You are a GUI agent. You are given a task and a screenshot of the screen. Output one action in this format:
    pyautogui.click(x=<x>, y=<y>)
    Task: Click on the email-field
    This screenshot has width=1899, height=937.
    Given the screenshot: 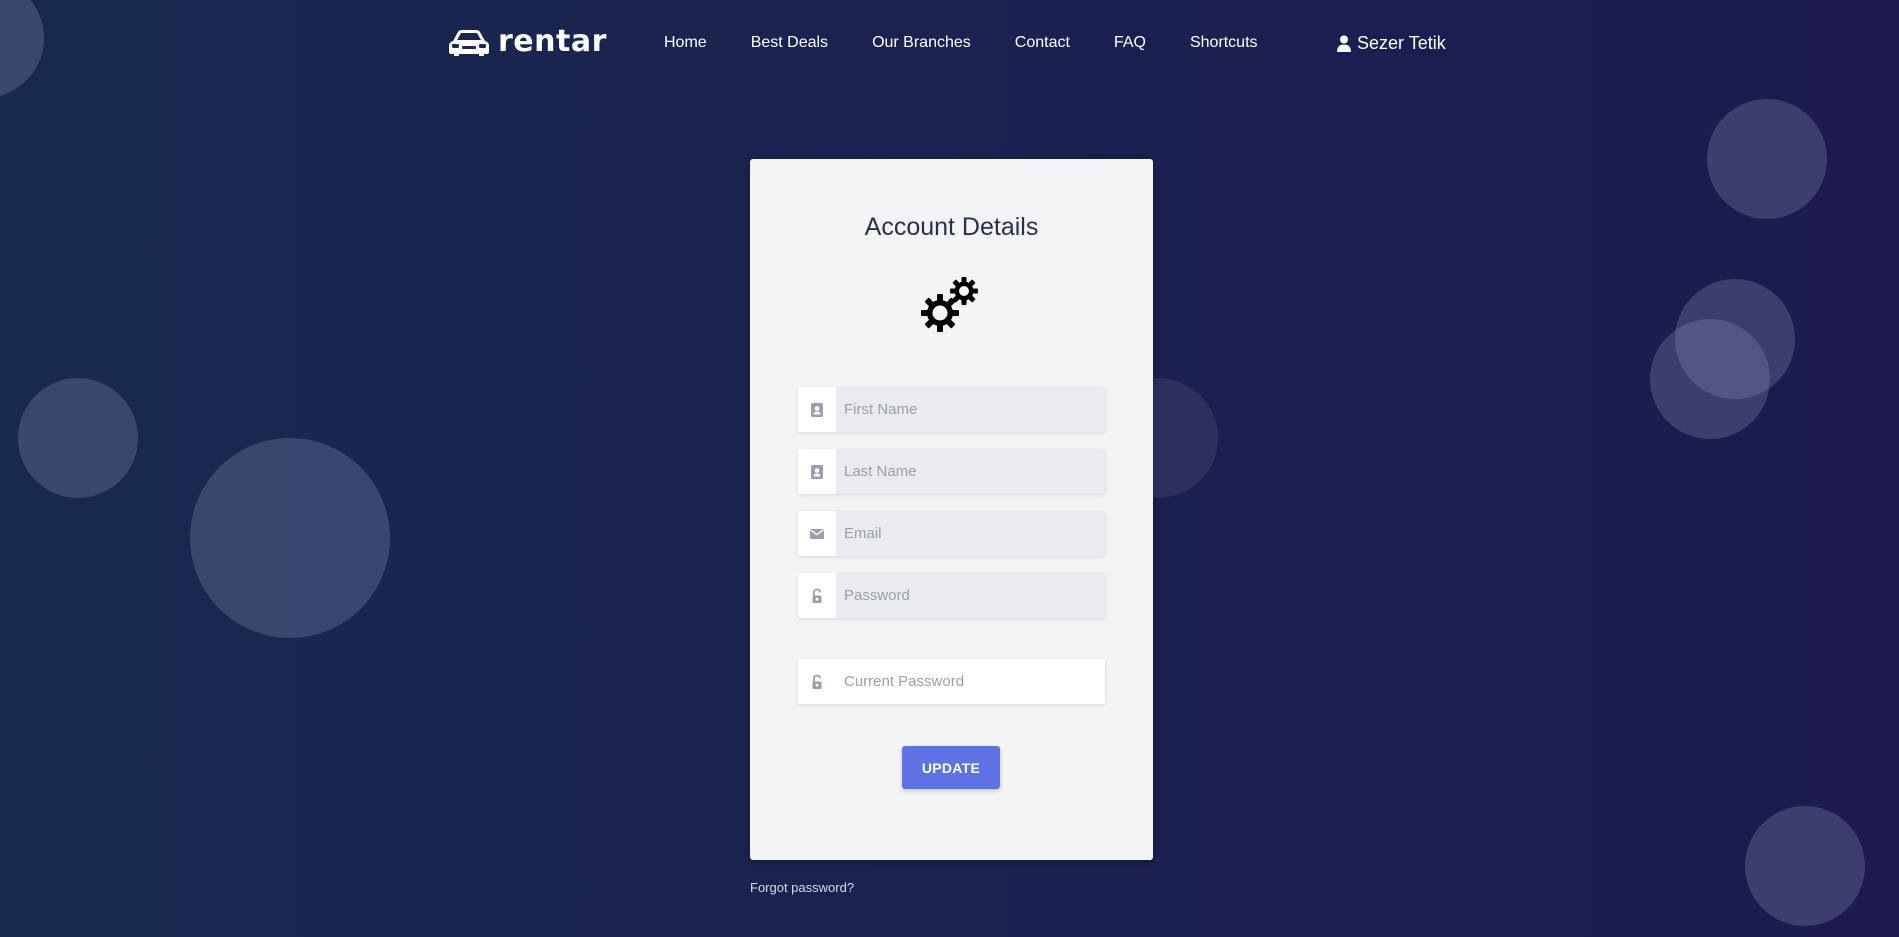 What is the action you would take?
    pyautogui.click(x=951, y=533)
    